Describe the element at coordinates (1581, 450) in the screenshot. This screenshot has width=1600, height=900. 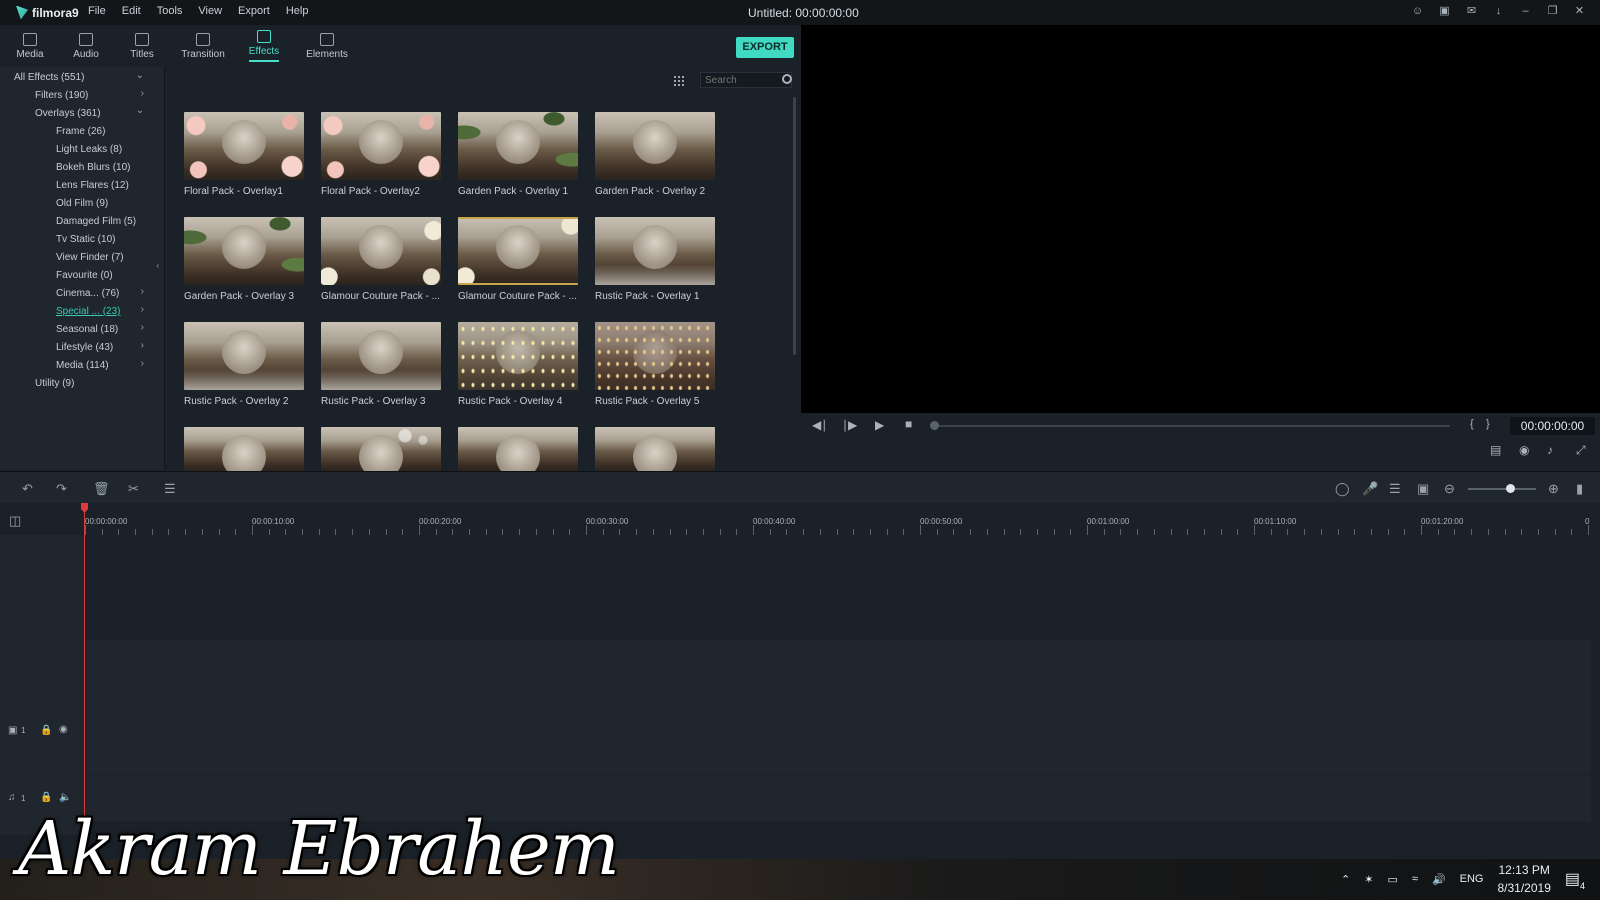
I see `fullscreen-icon: ⤢` at that location.